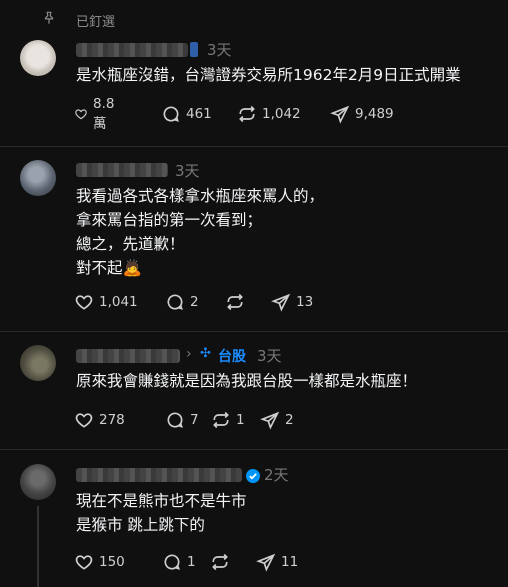 This screenshot has height=587, width=508. Describe the element at coordinates (118, 302) in the screenshot. I see `like-count: 1,041` at that location.